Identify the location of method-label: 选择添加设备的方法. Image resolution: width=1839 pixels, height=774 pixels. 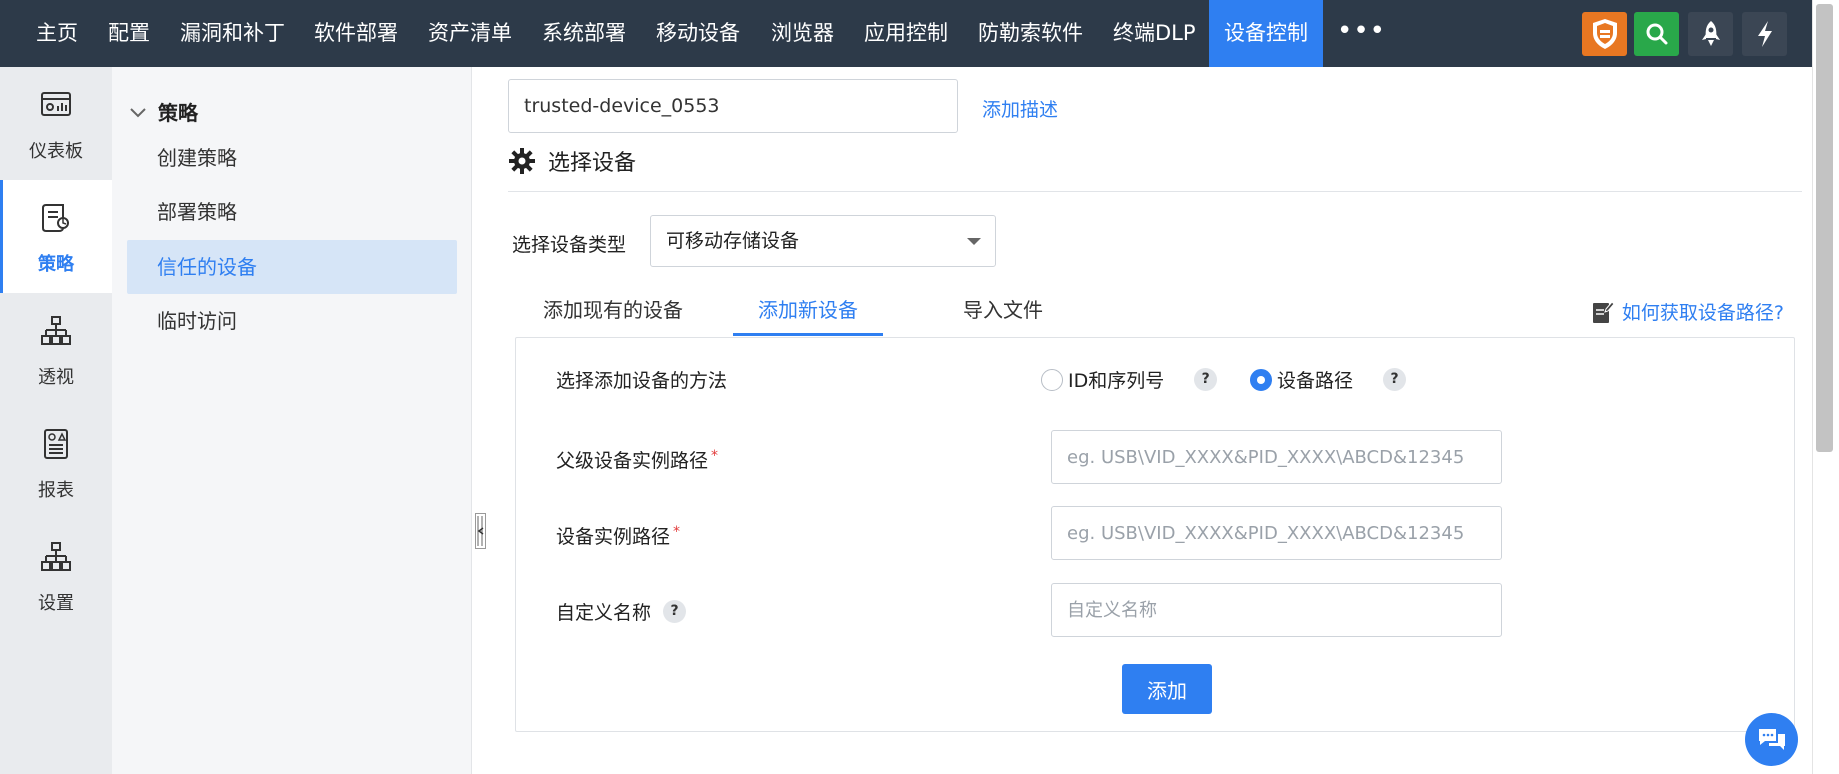
(642, 381).